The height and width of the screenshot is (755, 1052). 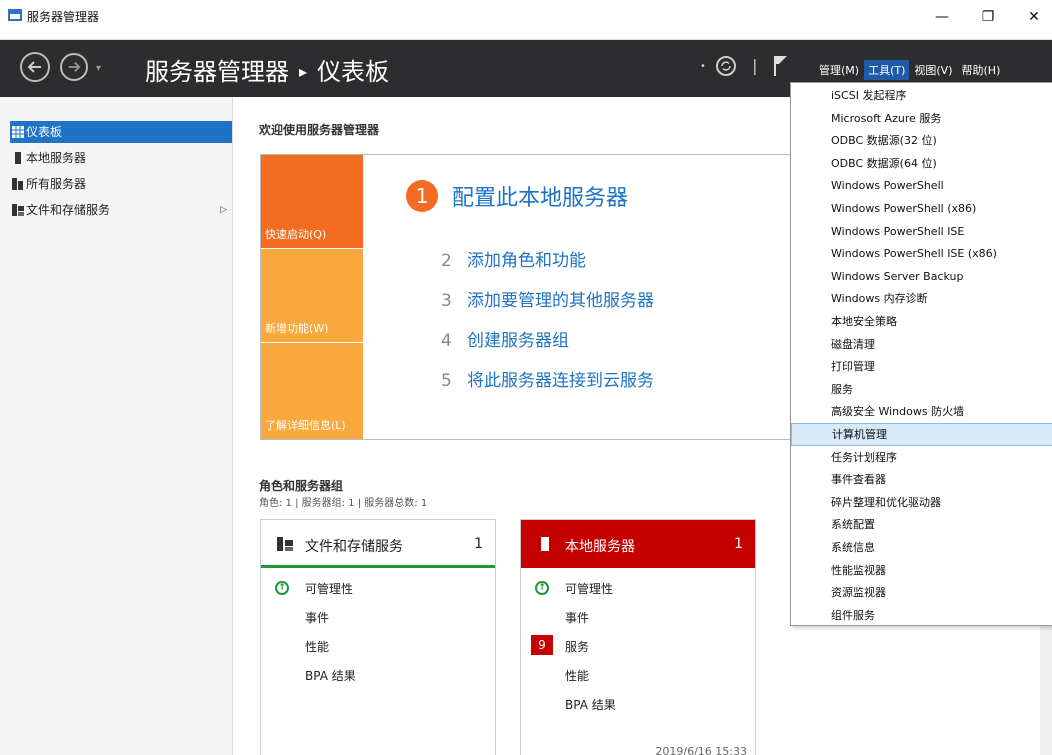 I want to click on menu-item-computer-management: 计算机管理, so click(x=921, y=434).